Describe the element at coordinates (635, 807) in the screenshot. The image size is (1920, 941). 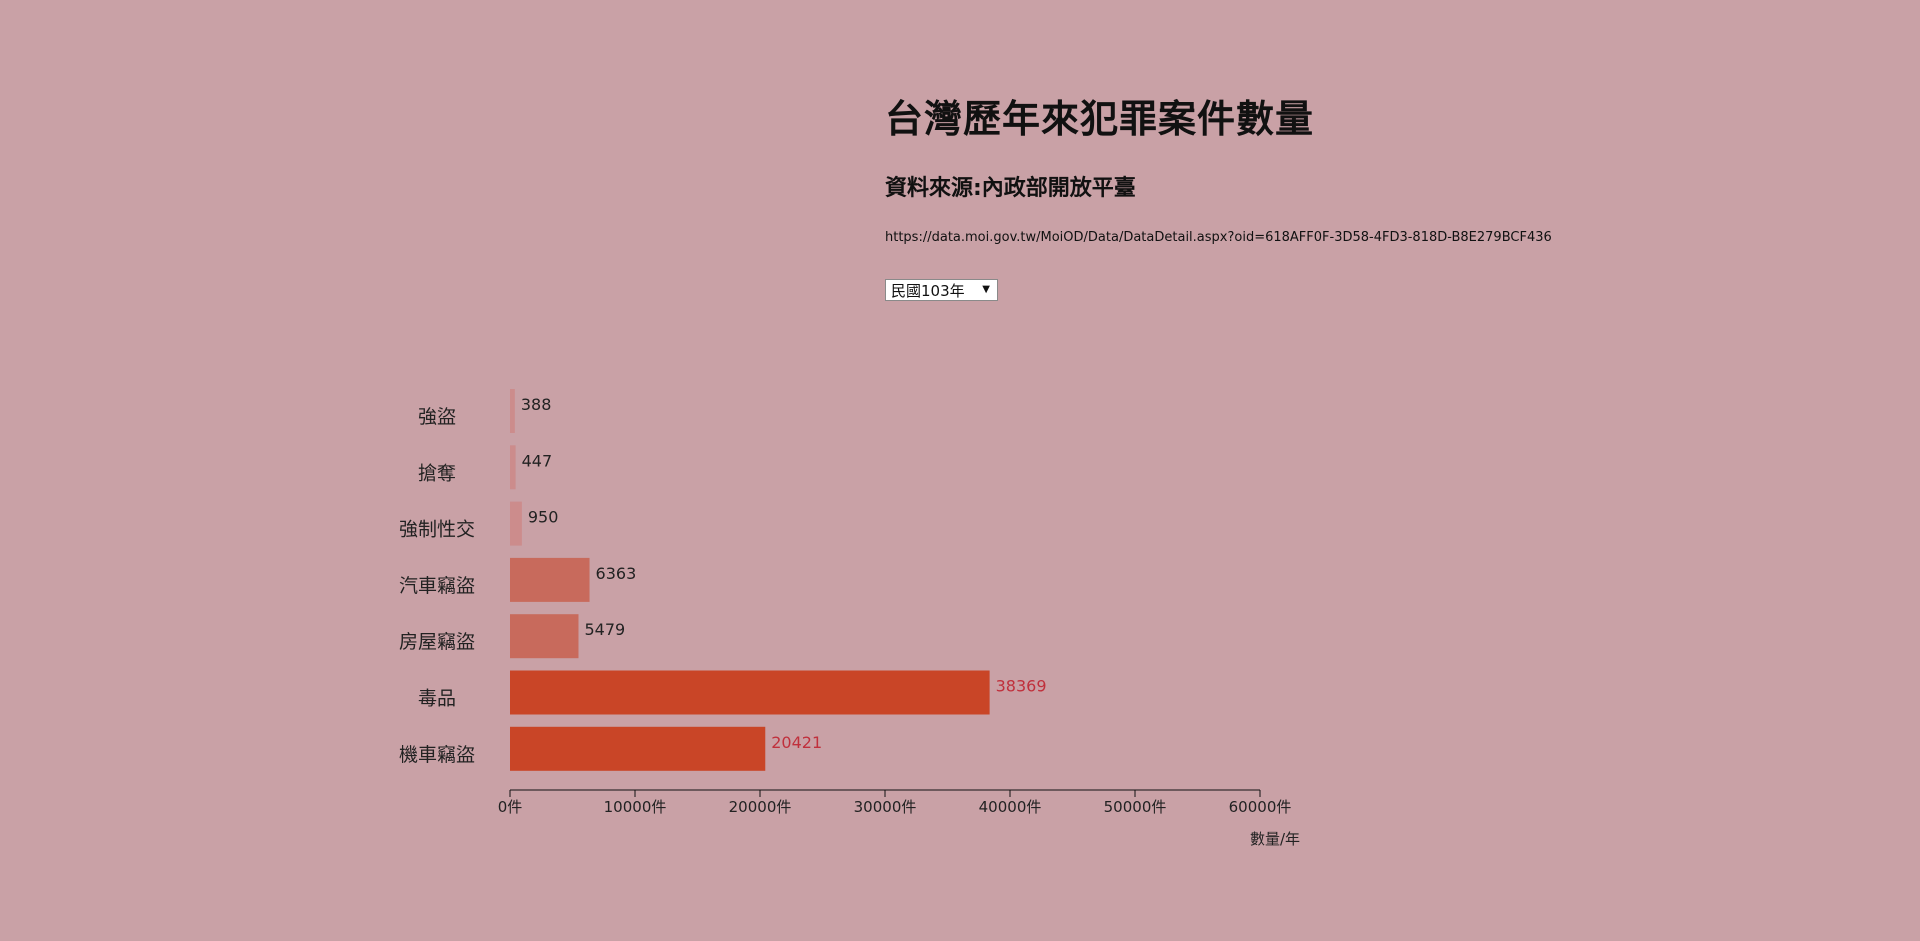
I see `x-tick-label: 10000件` at that location.